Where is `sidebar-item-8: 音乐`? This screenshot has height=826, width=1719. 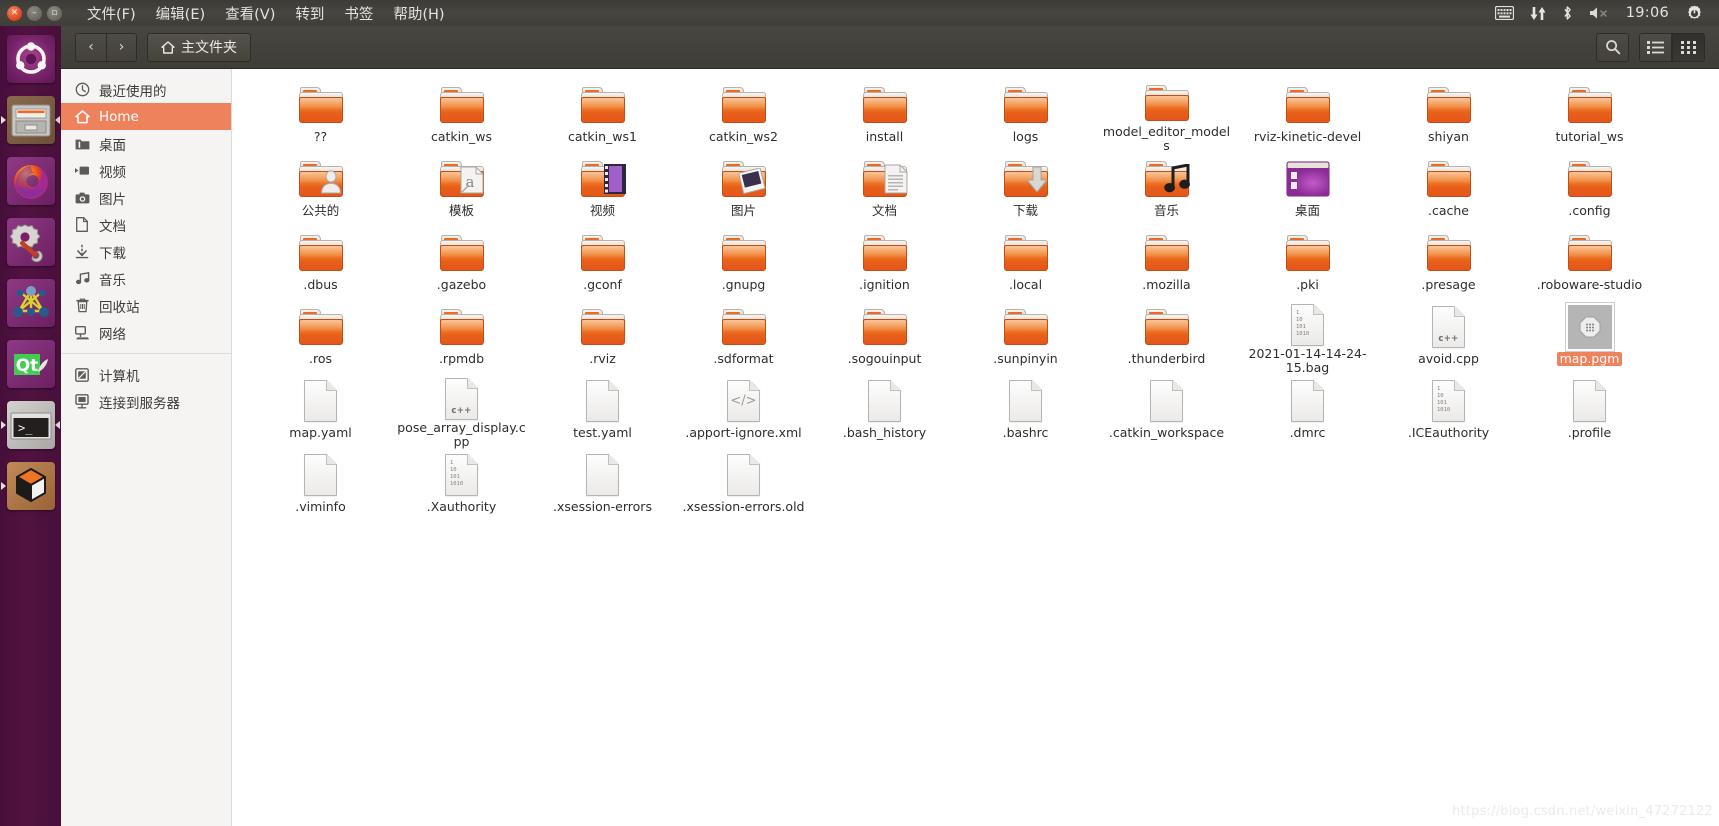 sidebar-item-8: 音乐 is located at coordinates (146, 278).